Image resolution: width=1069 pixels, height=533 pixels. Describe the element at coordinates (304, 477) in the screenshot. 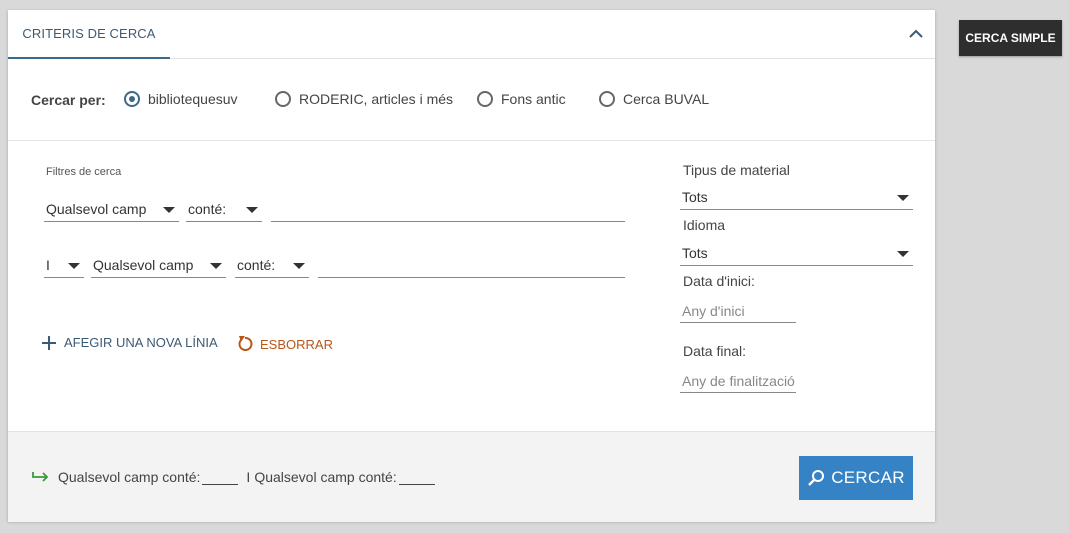

I see `summary-field2: Qualsevol camp` at that location.